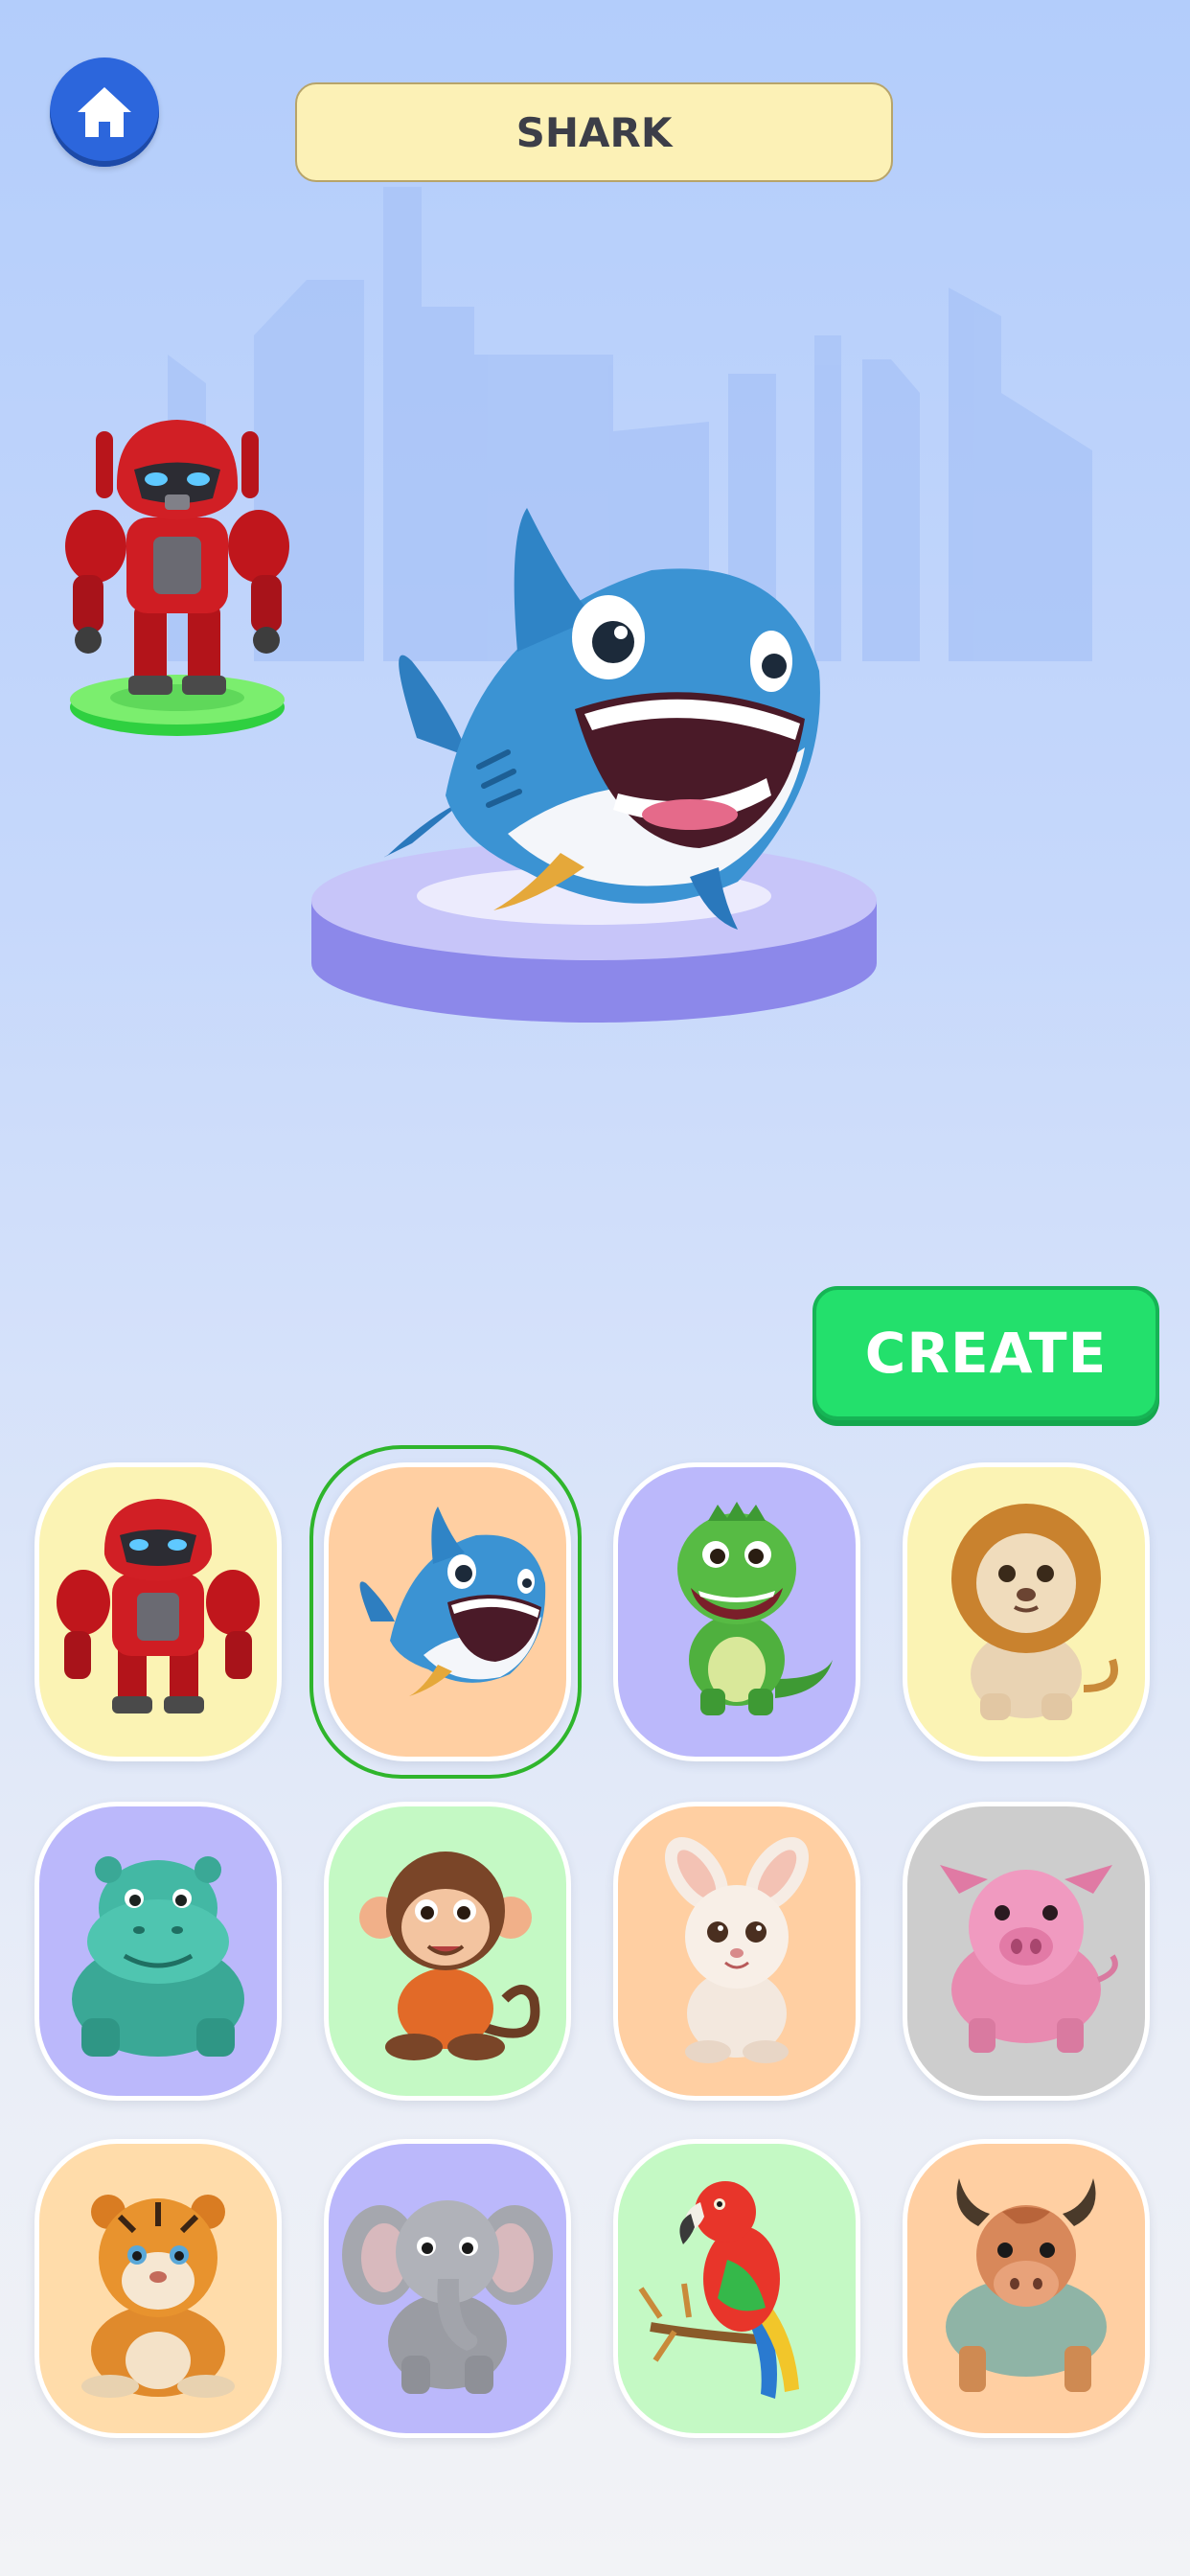 The height and width of the screenshot is (2576, 1190). Describe the element at coordinates (985, 1353) in the screenshot. I see `create-button: CREATE` at that location.